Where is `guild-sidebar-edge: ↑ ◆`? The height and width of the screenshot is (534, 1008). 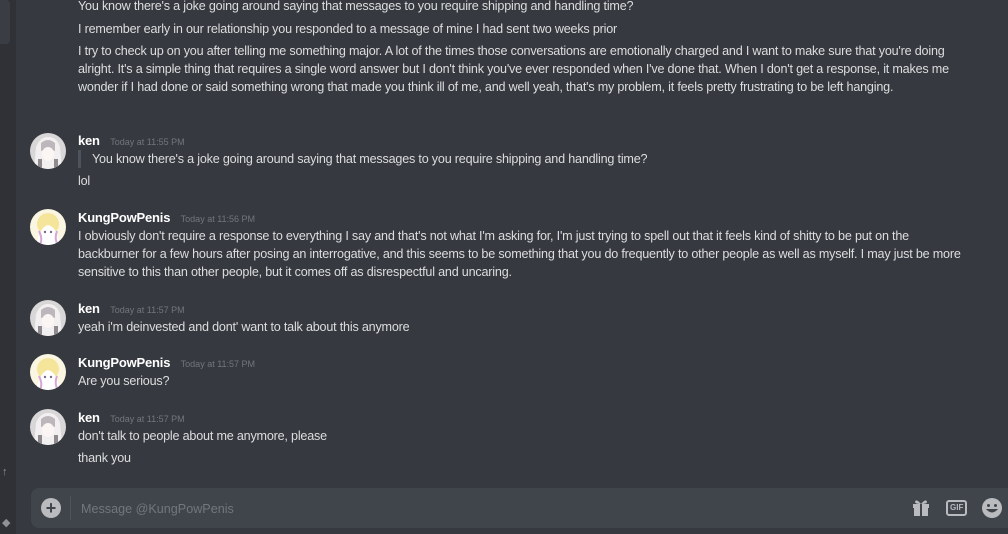
guild-sidebar-edge: ↑ ◆ is located at coordinates (8, 267).